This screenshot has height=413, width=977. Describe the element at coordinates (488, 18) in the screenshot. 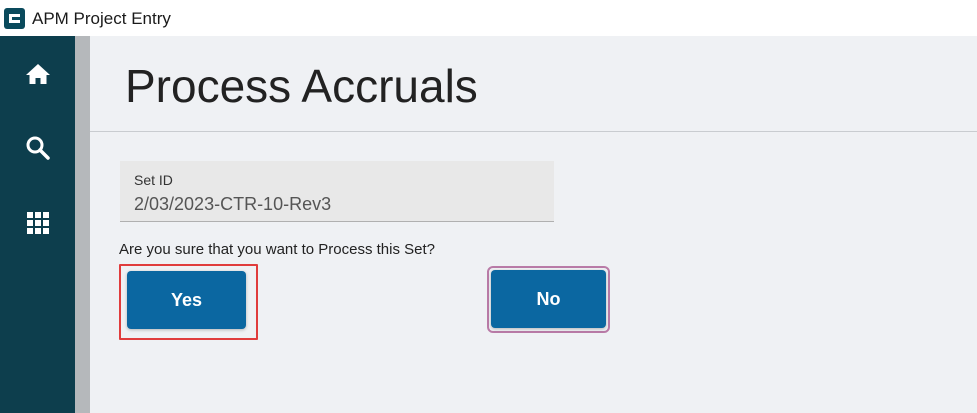

I see `window-titlebar: APM Project Entry` at that location.